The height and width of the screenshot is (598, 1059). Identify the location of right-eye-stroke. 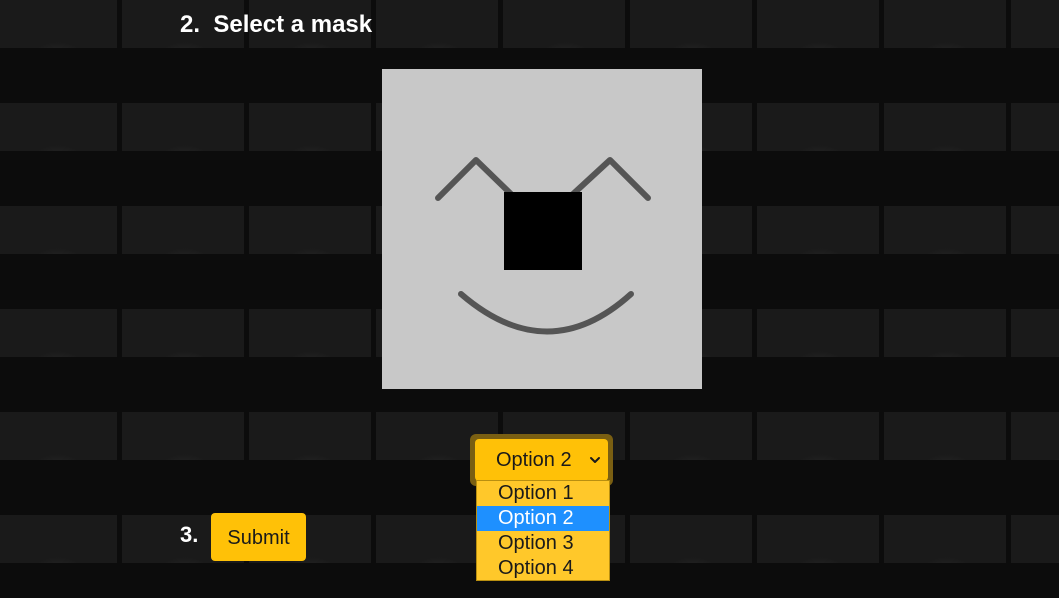
(610, 179).